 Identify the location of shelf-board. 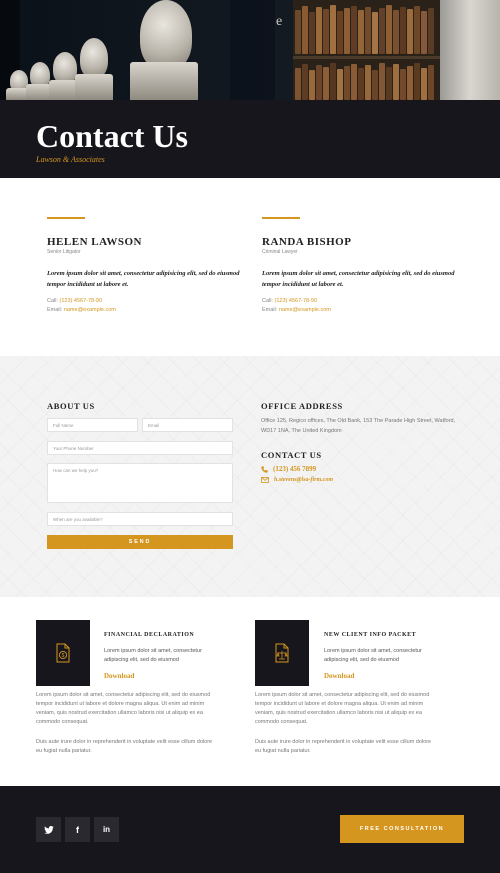
(373, 57).